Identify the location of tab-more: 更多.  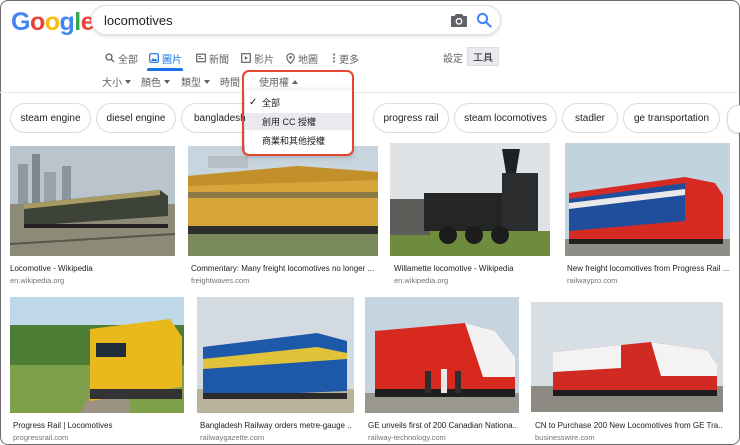
(345, 58).